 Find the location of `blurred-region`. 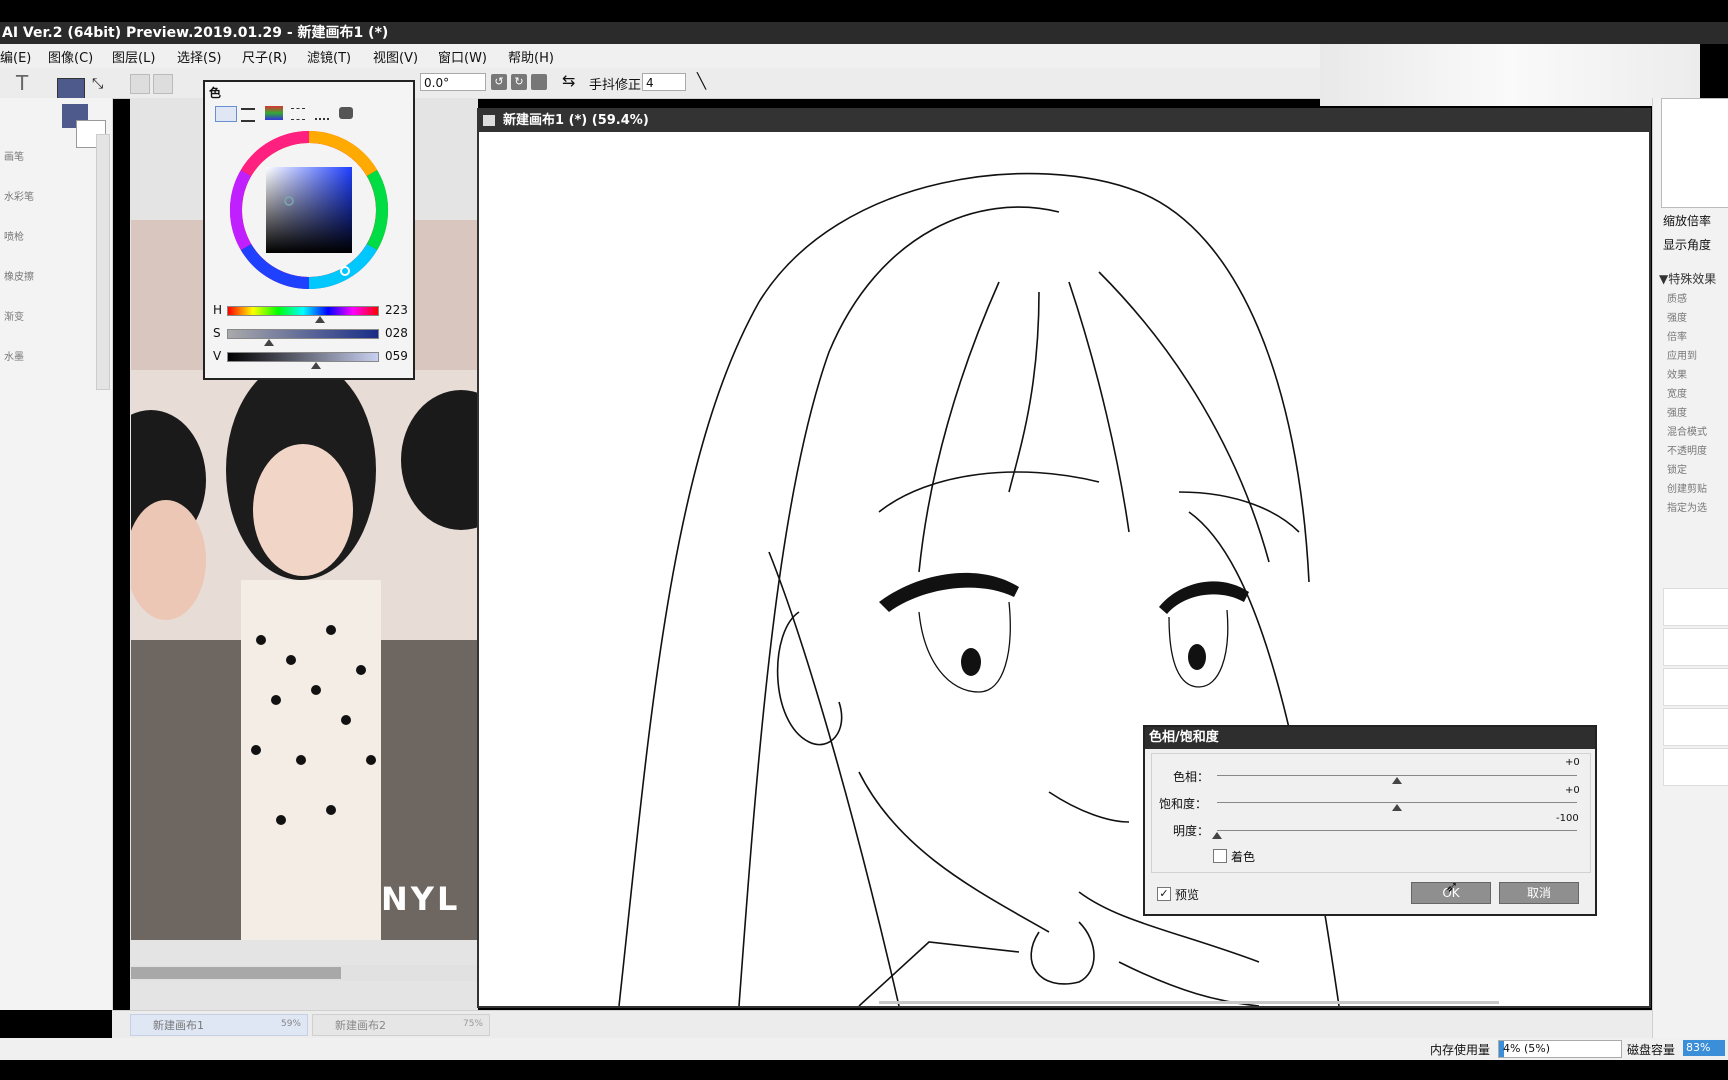

blurred-region is located at coordinates (1510, 75).